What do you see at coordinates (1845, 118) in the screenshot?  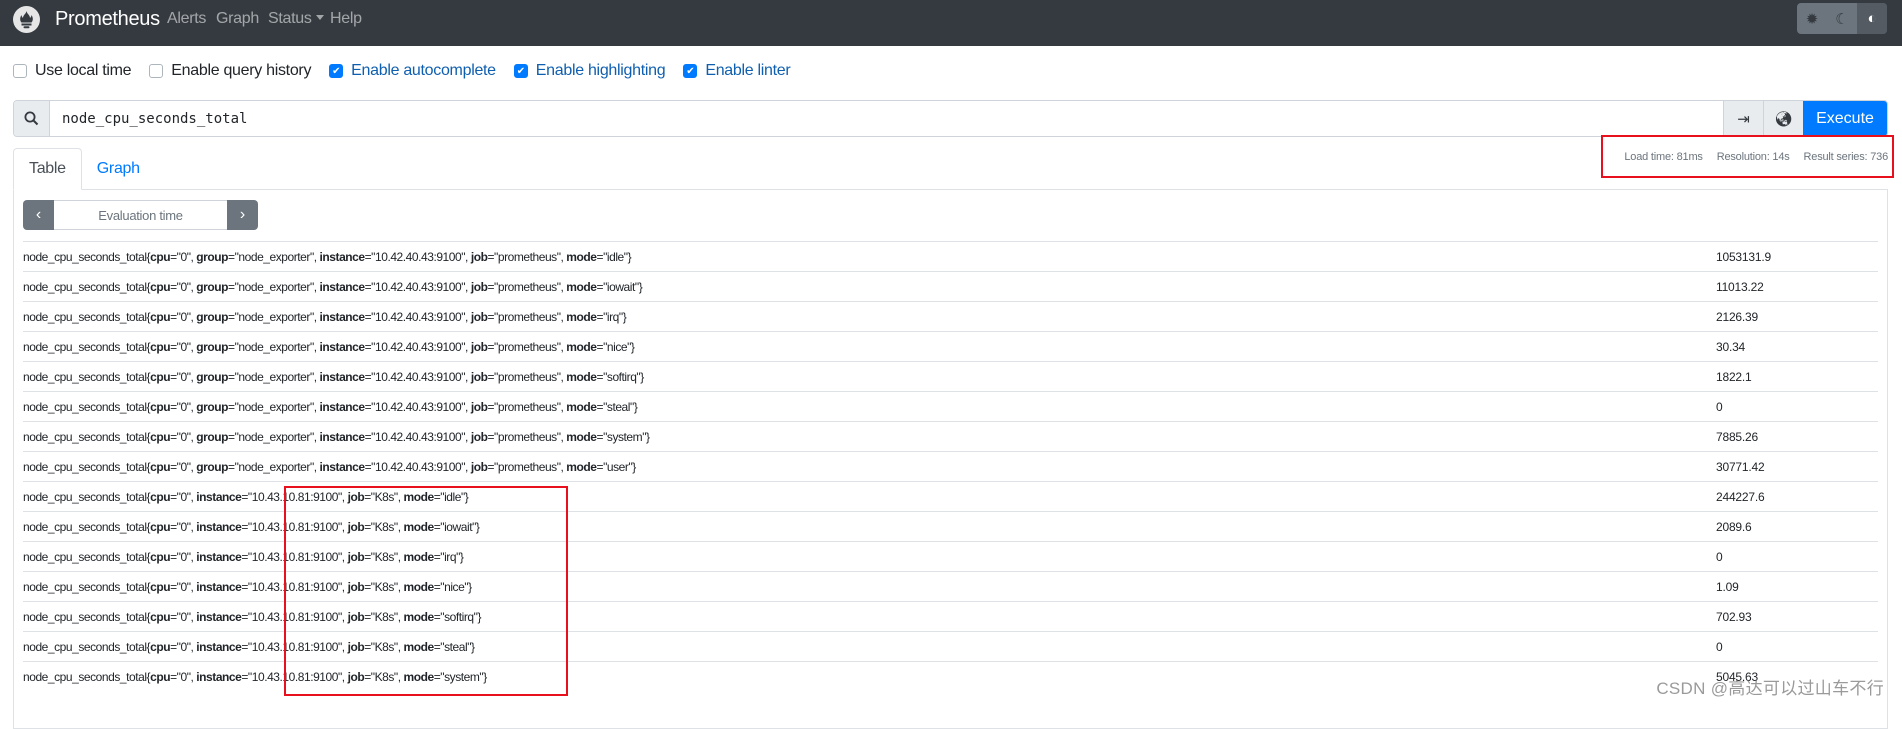 I see `execute-button: Execute` at bounding box center [1845, 118].